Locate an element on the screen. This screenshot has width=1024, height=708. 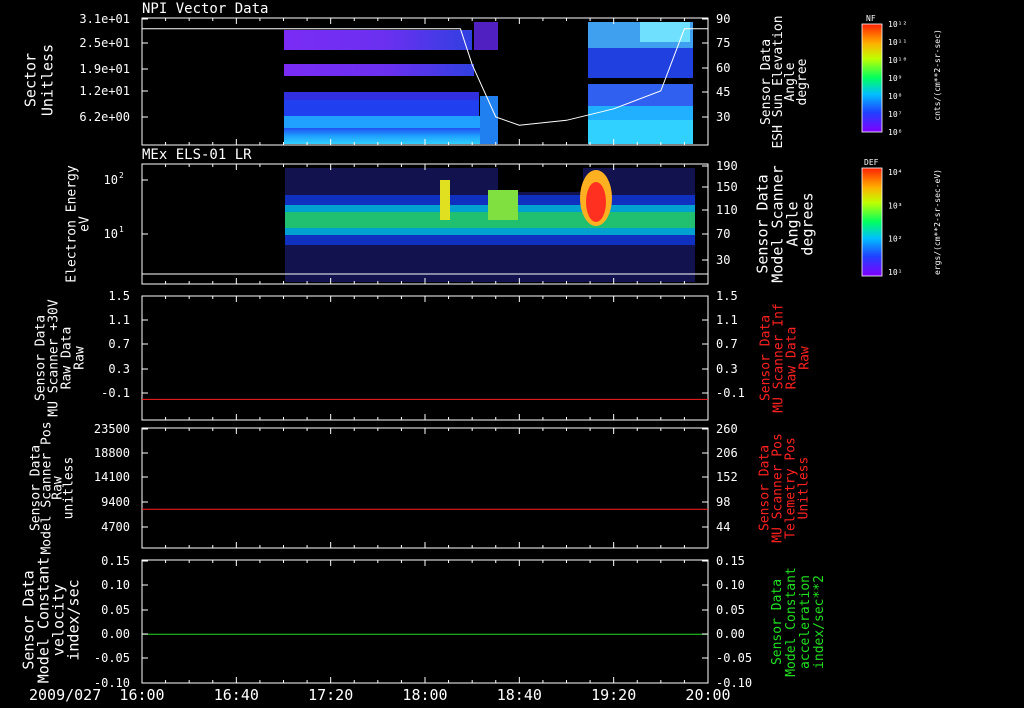
y-tick-label: 23500 is located at coordinates (112, 429).